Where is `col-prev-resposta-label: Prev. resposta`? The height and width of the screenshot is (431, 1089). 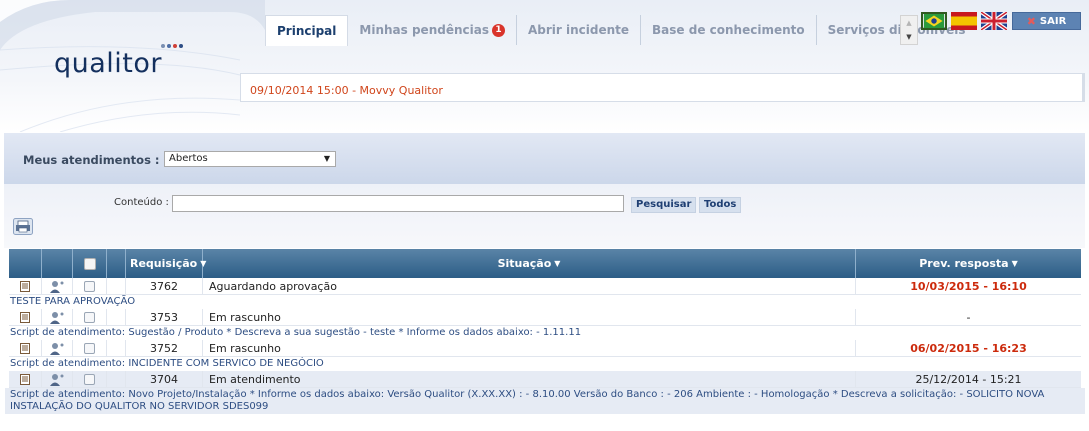
col-prev-resposta-label: Prev. resposta is located at coordinates (964, 263).